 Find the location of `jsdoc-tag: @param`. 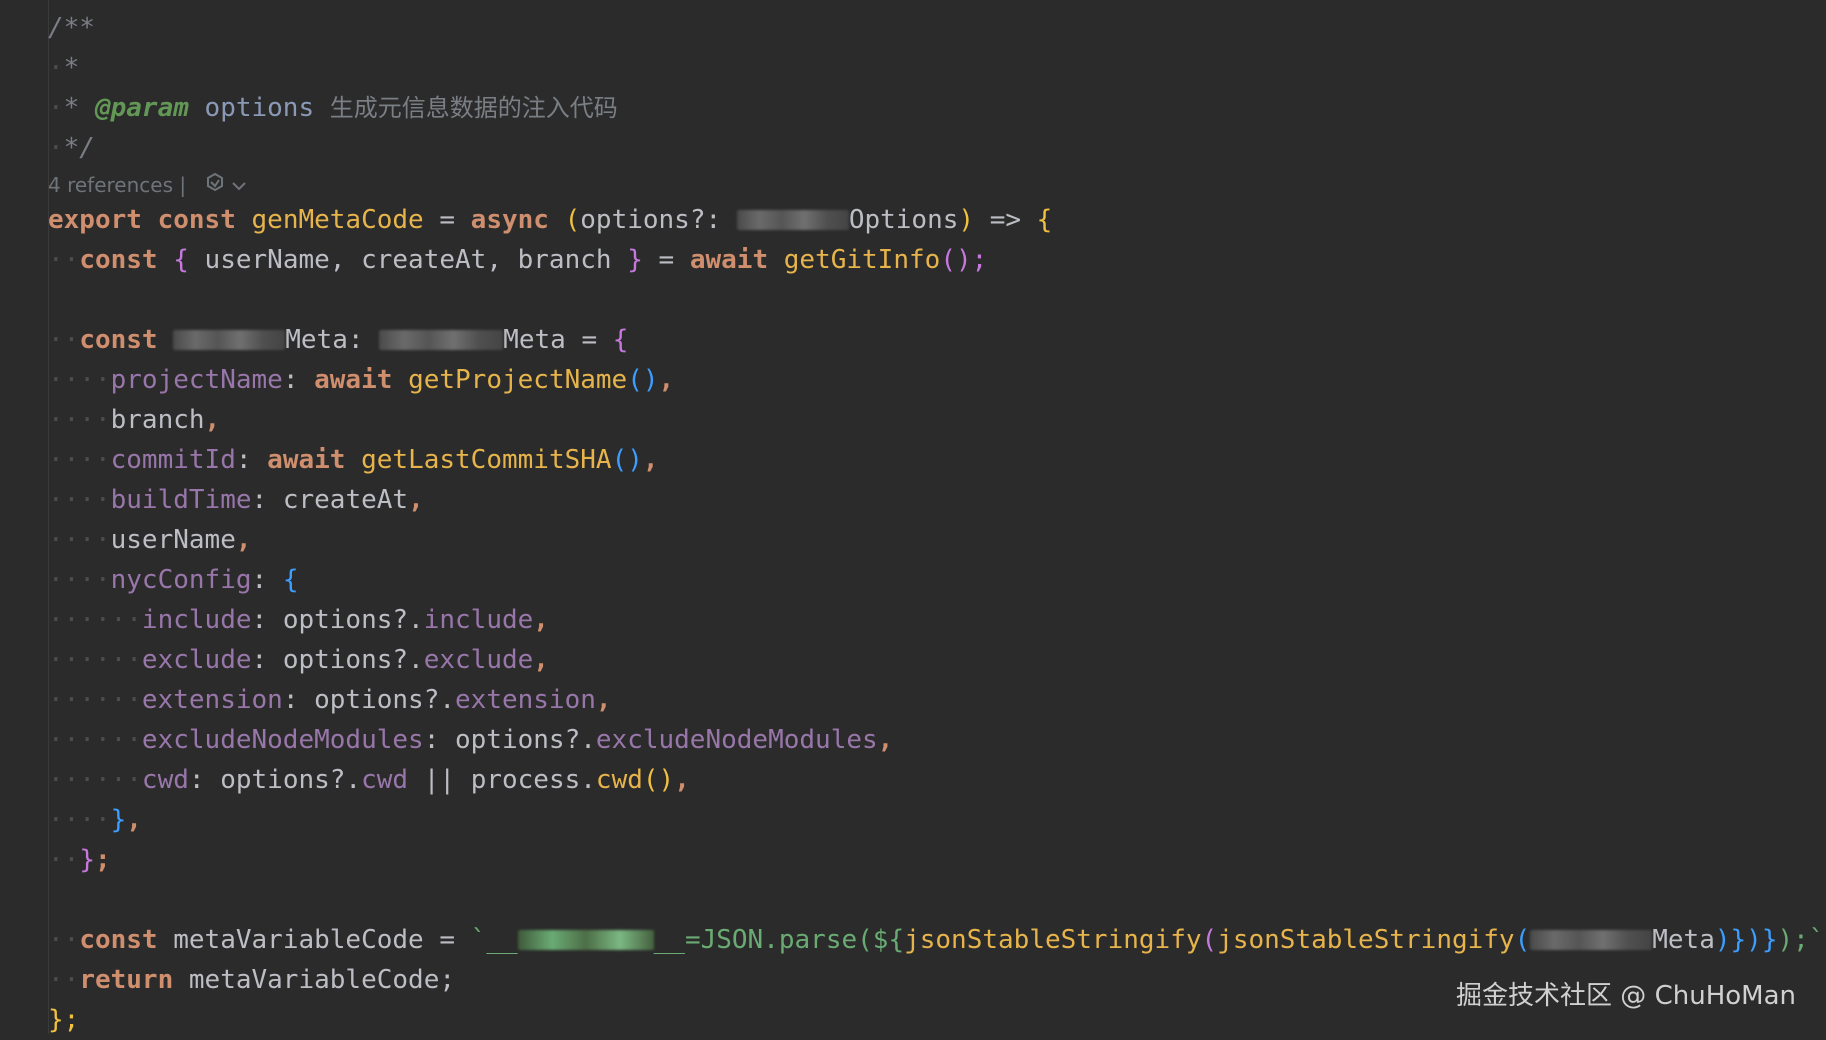

jsdoc-tag: @param is located at coordinates (141, 108).